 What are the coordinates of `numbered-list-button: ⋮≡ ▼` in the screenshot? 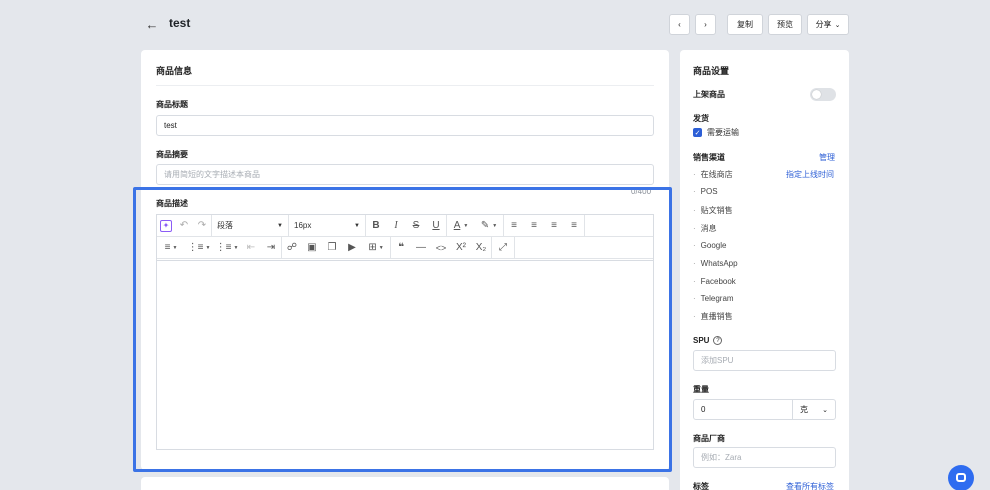 It's located at (227, 248).